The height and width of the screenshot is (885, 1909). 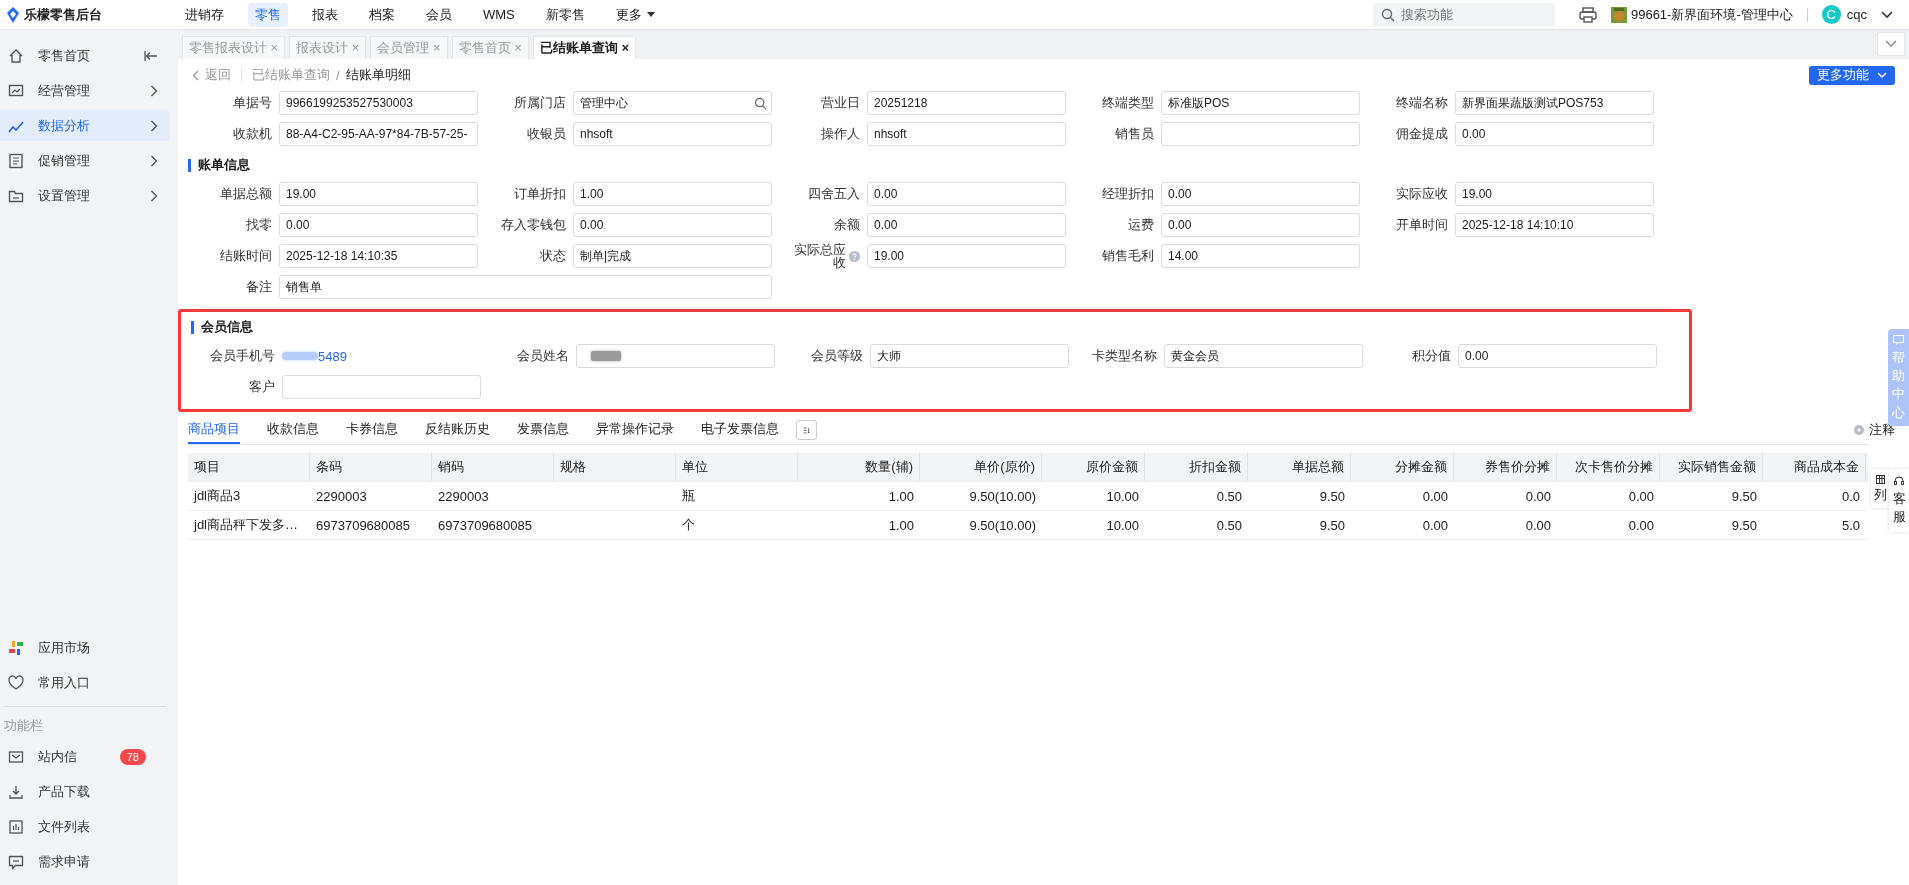 What do you see at coordinates (85, 826) in the screenshot?
I see `sidebar-item: 文件列表` at bounding box center [85, 826].